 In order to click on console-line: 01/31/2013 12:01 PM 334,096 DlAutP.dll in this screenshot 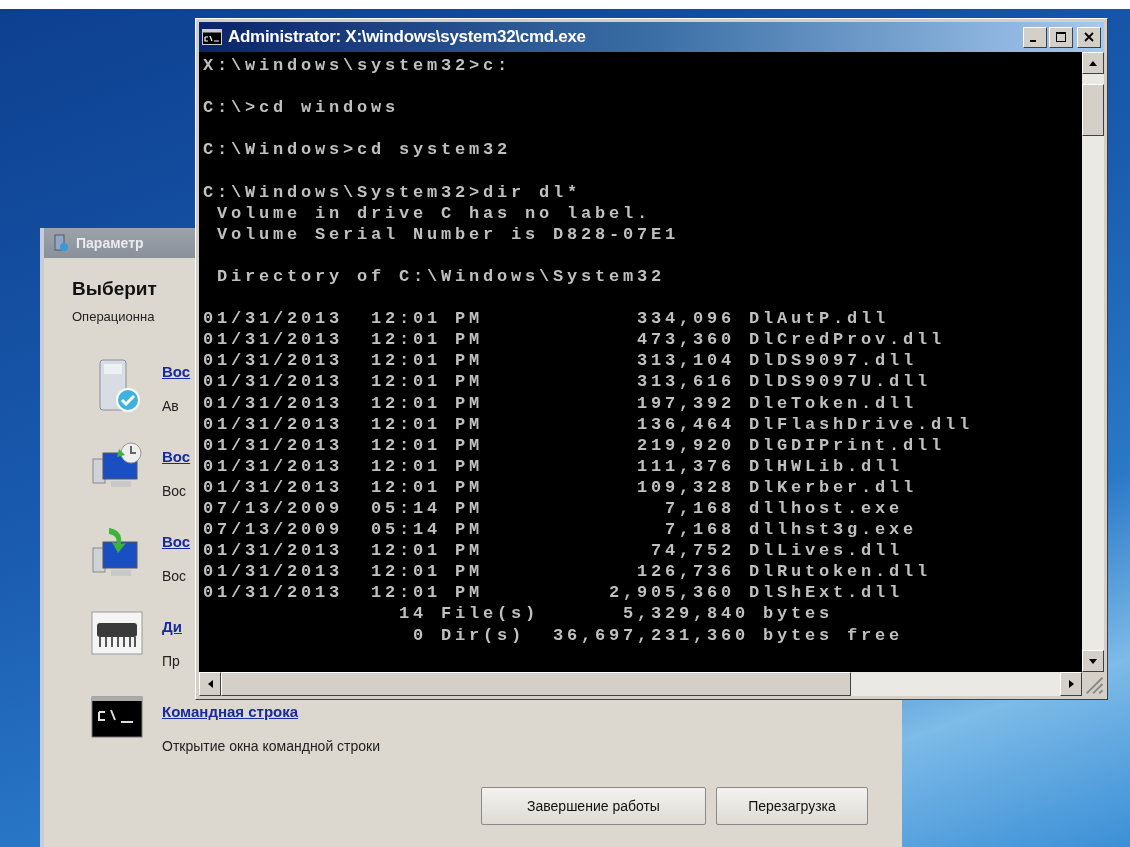, I will do `click(546, 319)`.